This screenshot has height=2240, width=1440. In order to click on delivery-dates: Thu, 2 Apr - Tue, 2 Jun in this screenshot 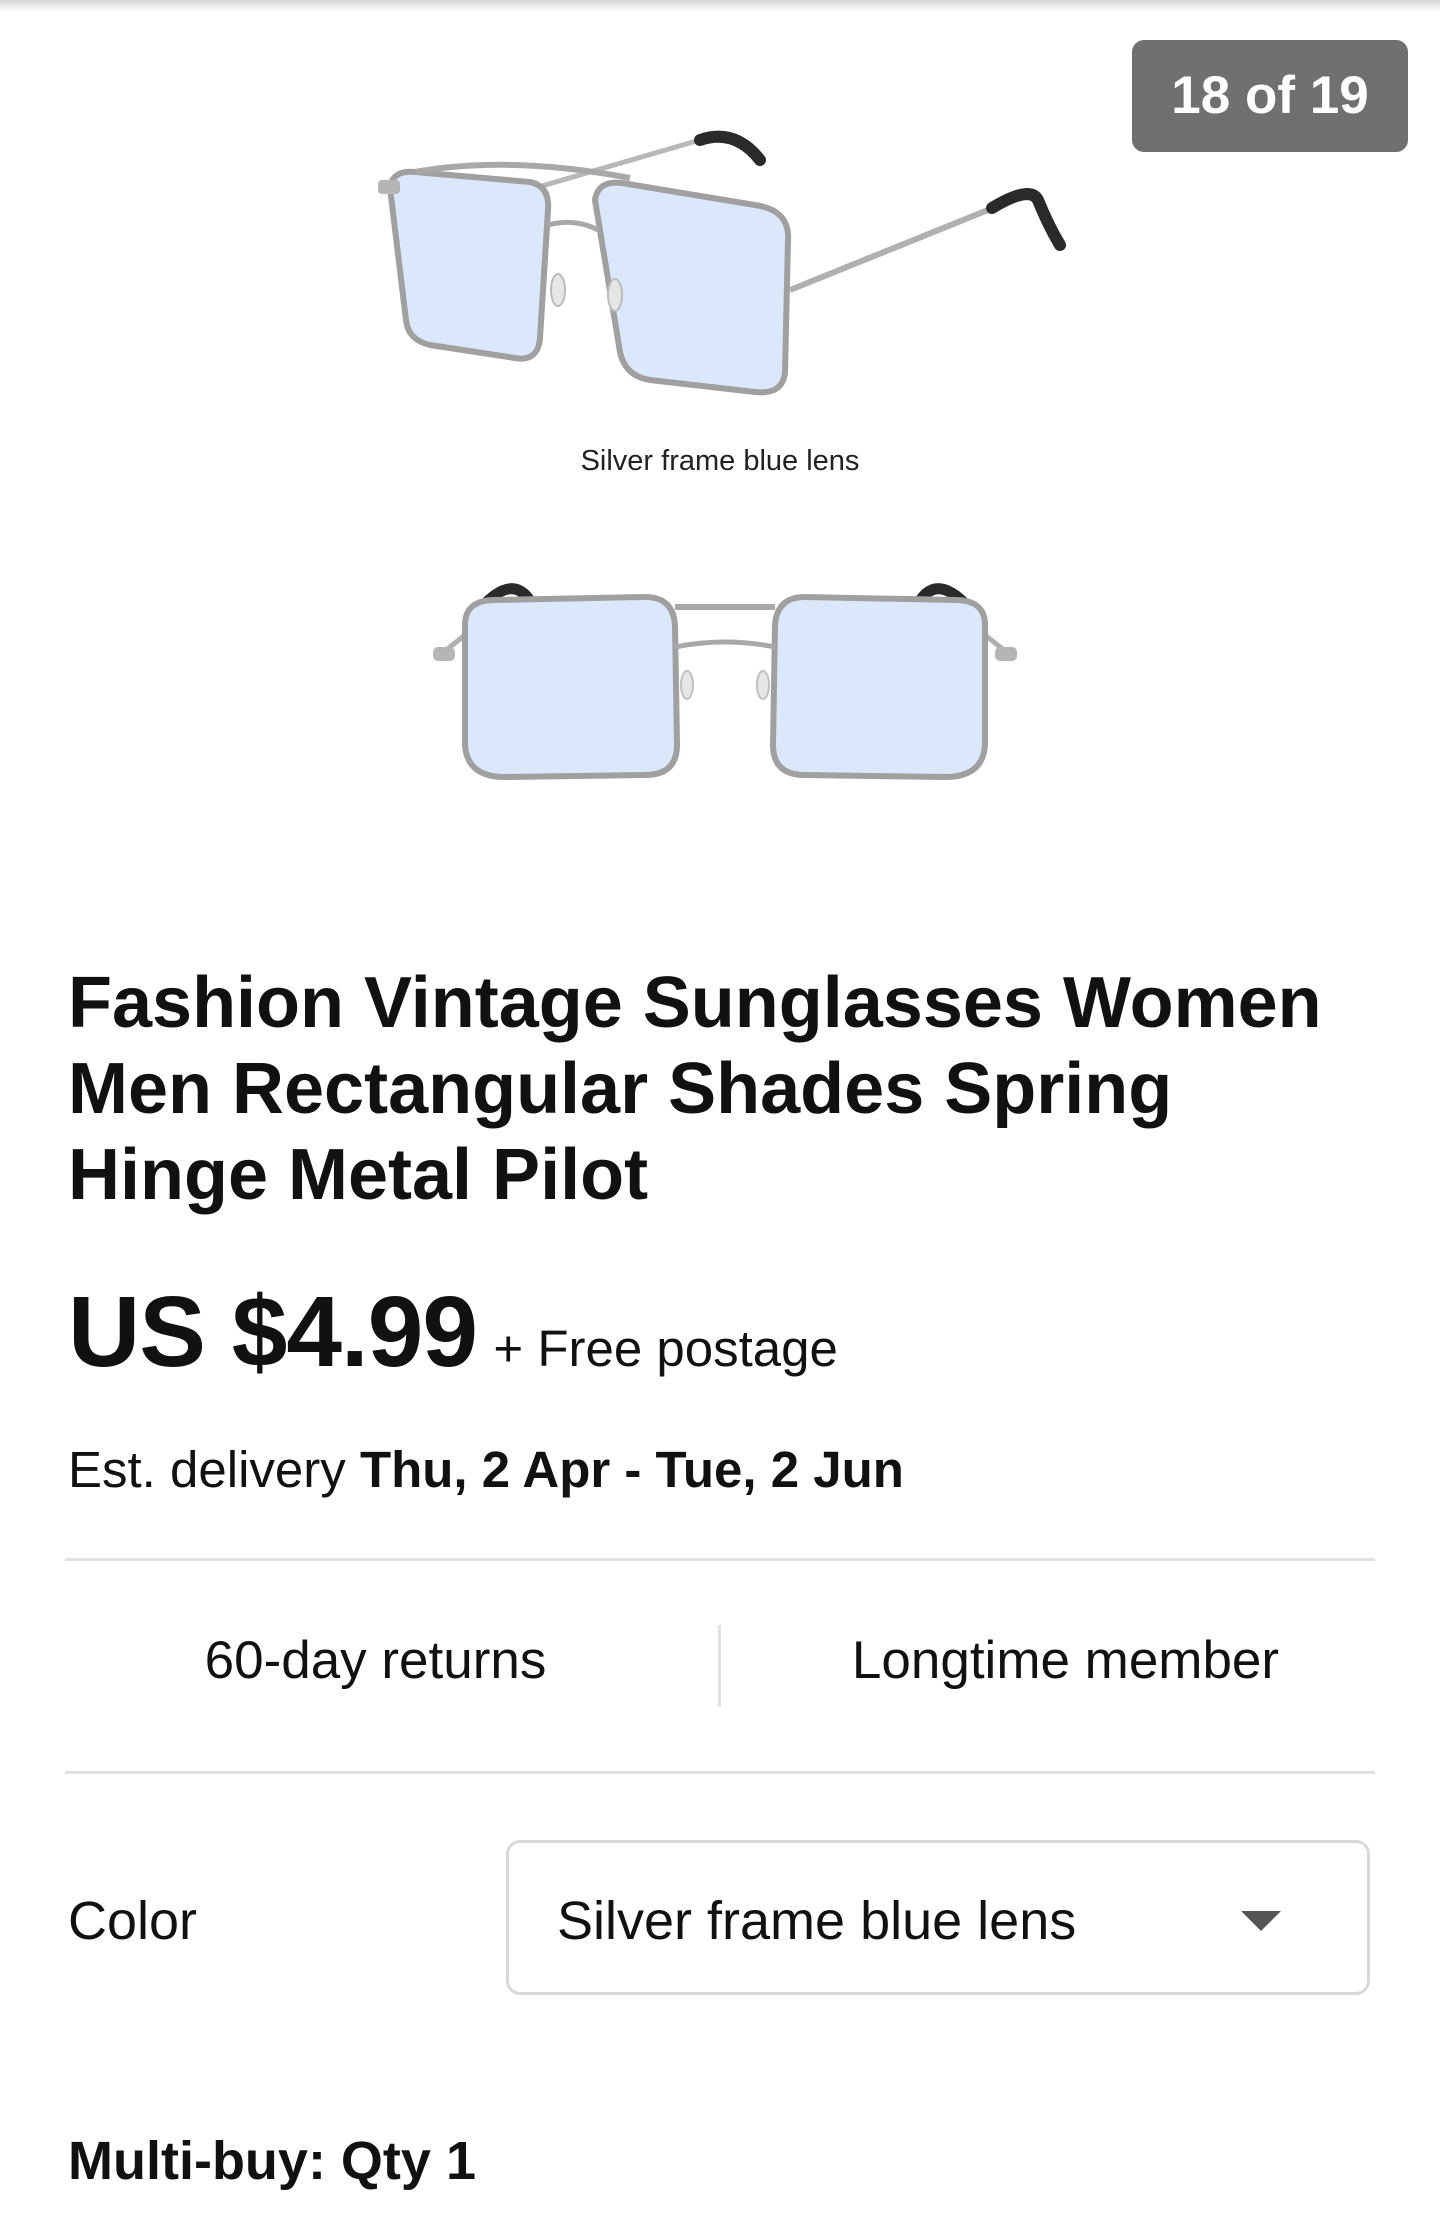, I will do `click(631, 1469)`.